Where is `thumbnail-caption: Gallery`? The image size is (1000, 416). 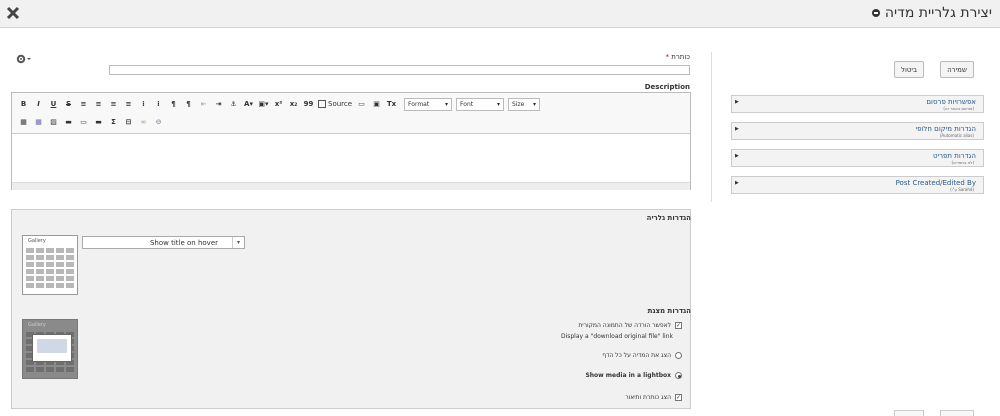
thumbnail-caption: Gallery is located at coordinates (37, 241).